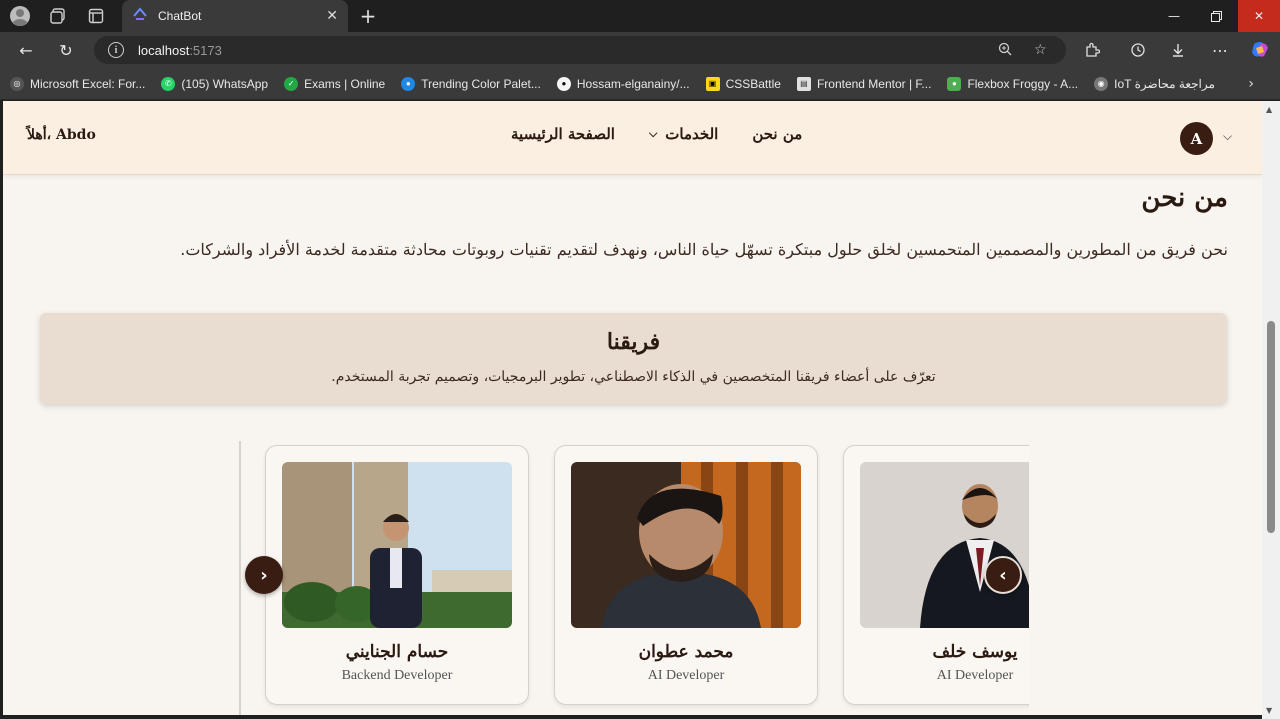 The image size is (1280, 719). I want to click on minimize-icon: —, so click(1174, 16).